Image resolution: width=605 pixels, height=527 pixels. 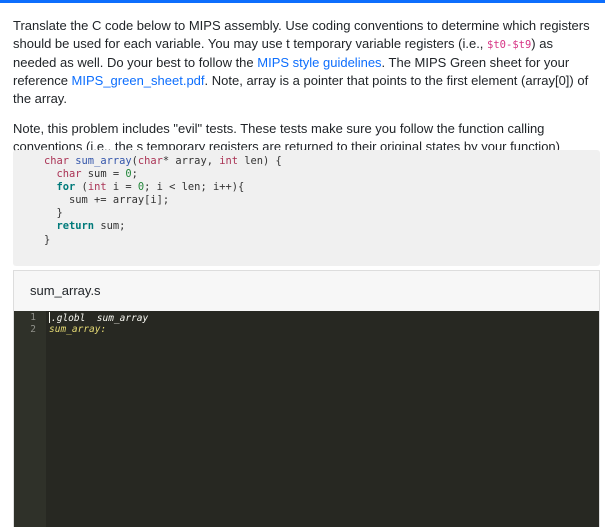 I want to click on line-number: 2, so click(x=33, y=329).